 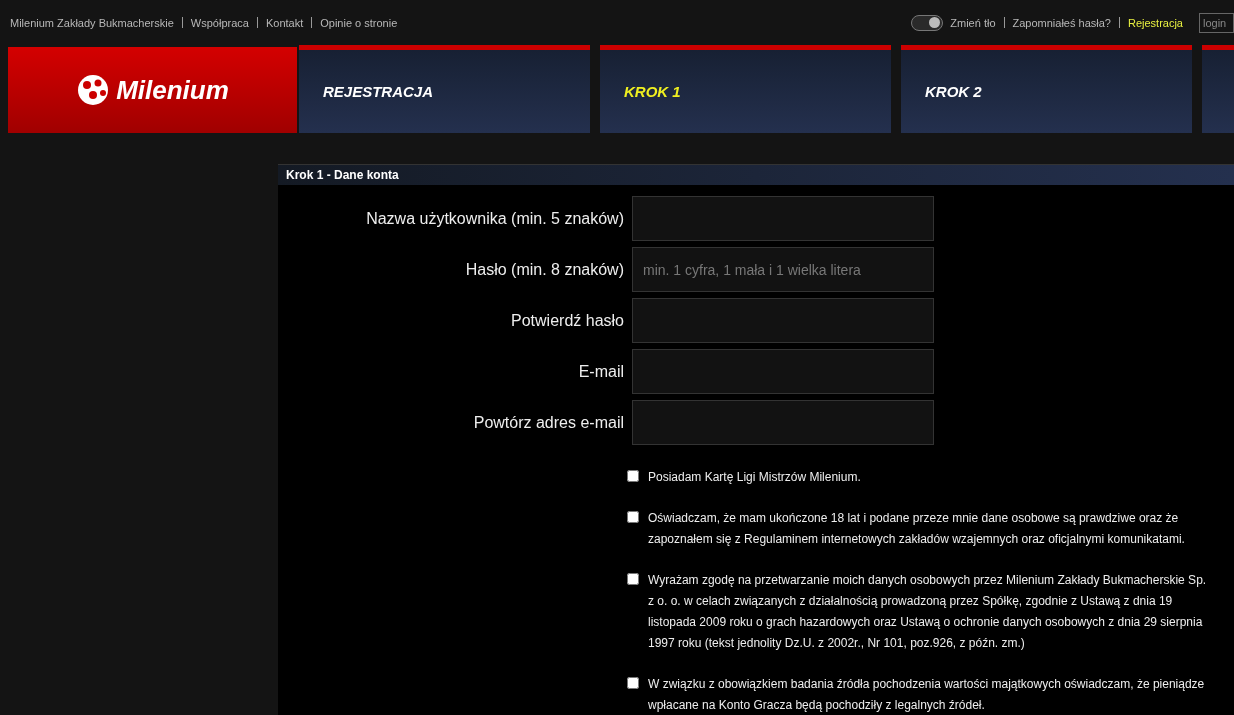 What do you see at coordinates (494, 218) in the screenshot?
I see `field-label: Nazwa użytkownika (min. 5 znaków)` at bounding box center [494, 218].